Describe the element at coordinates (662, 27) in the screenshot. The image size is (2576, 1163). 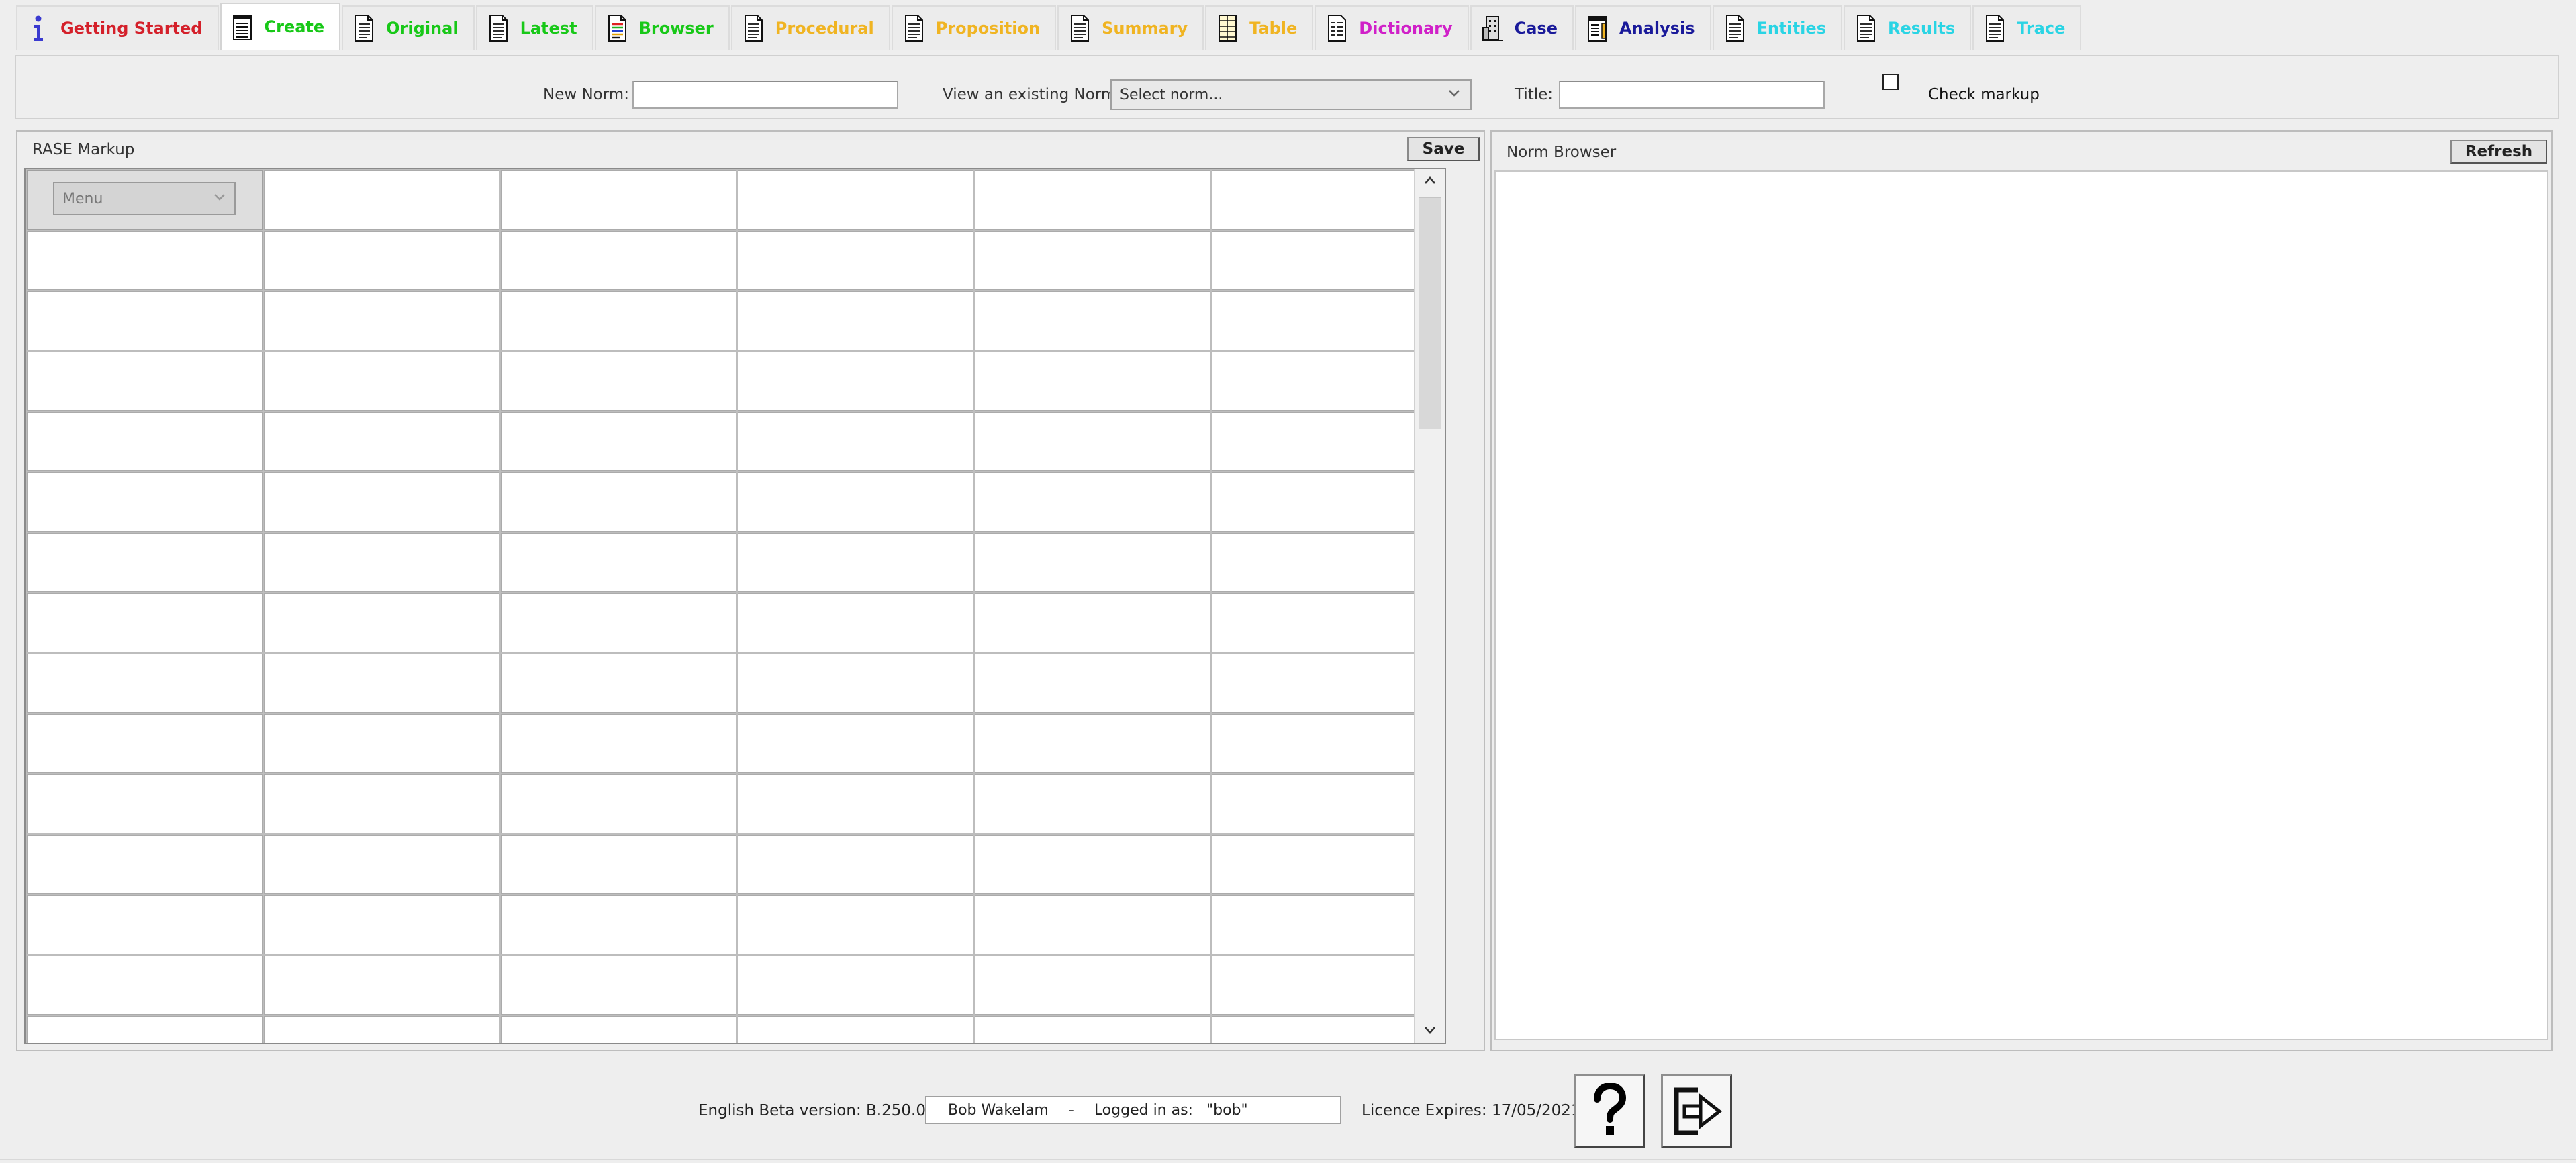
I see `tab-browser: Browser` at that location.